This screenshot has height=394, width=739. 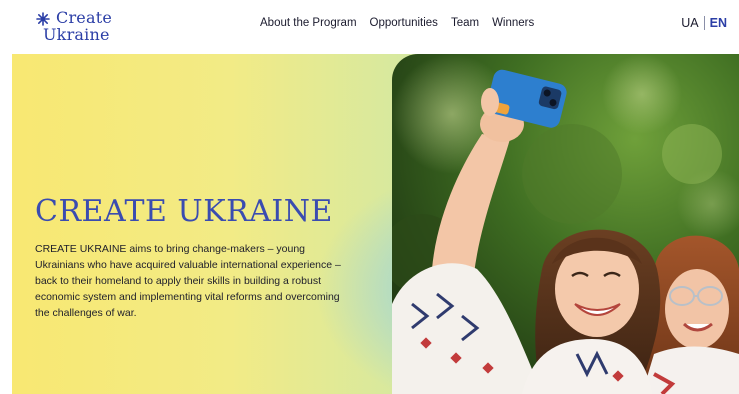 I want to click on logo-line-1: Create, so click(x=84, y=17).